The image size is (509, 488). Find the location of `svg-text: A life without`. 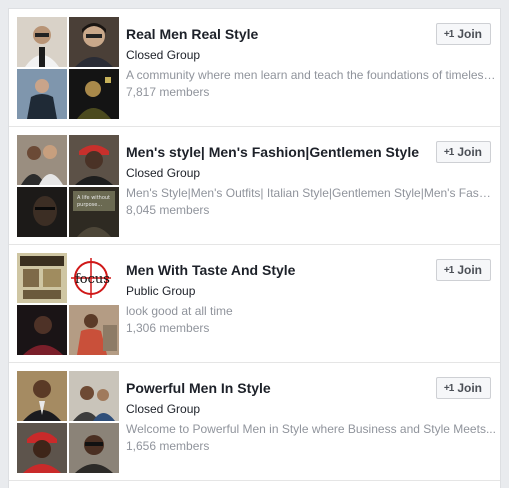

svg-text: A life without is located at coordinates (93, 198).